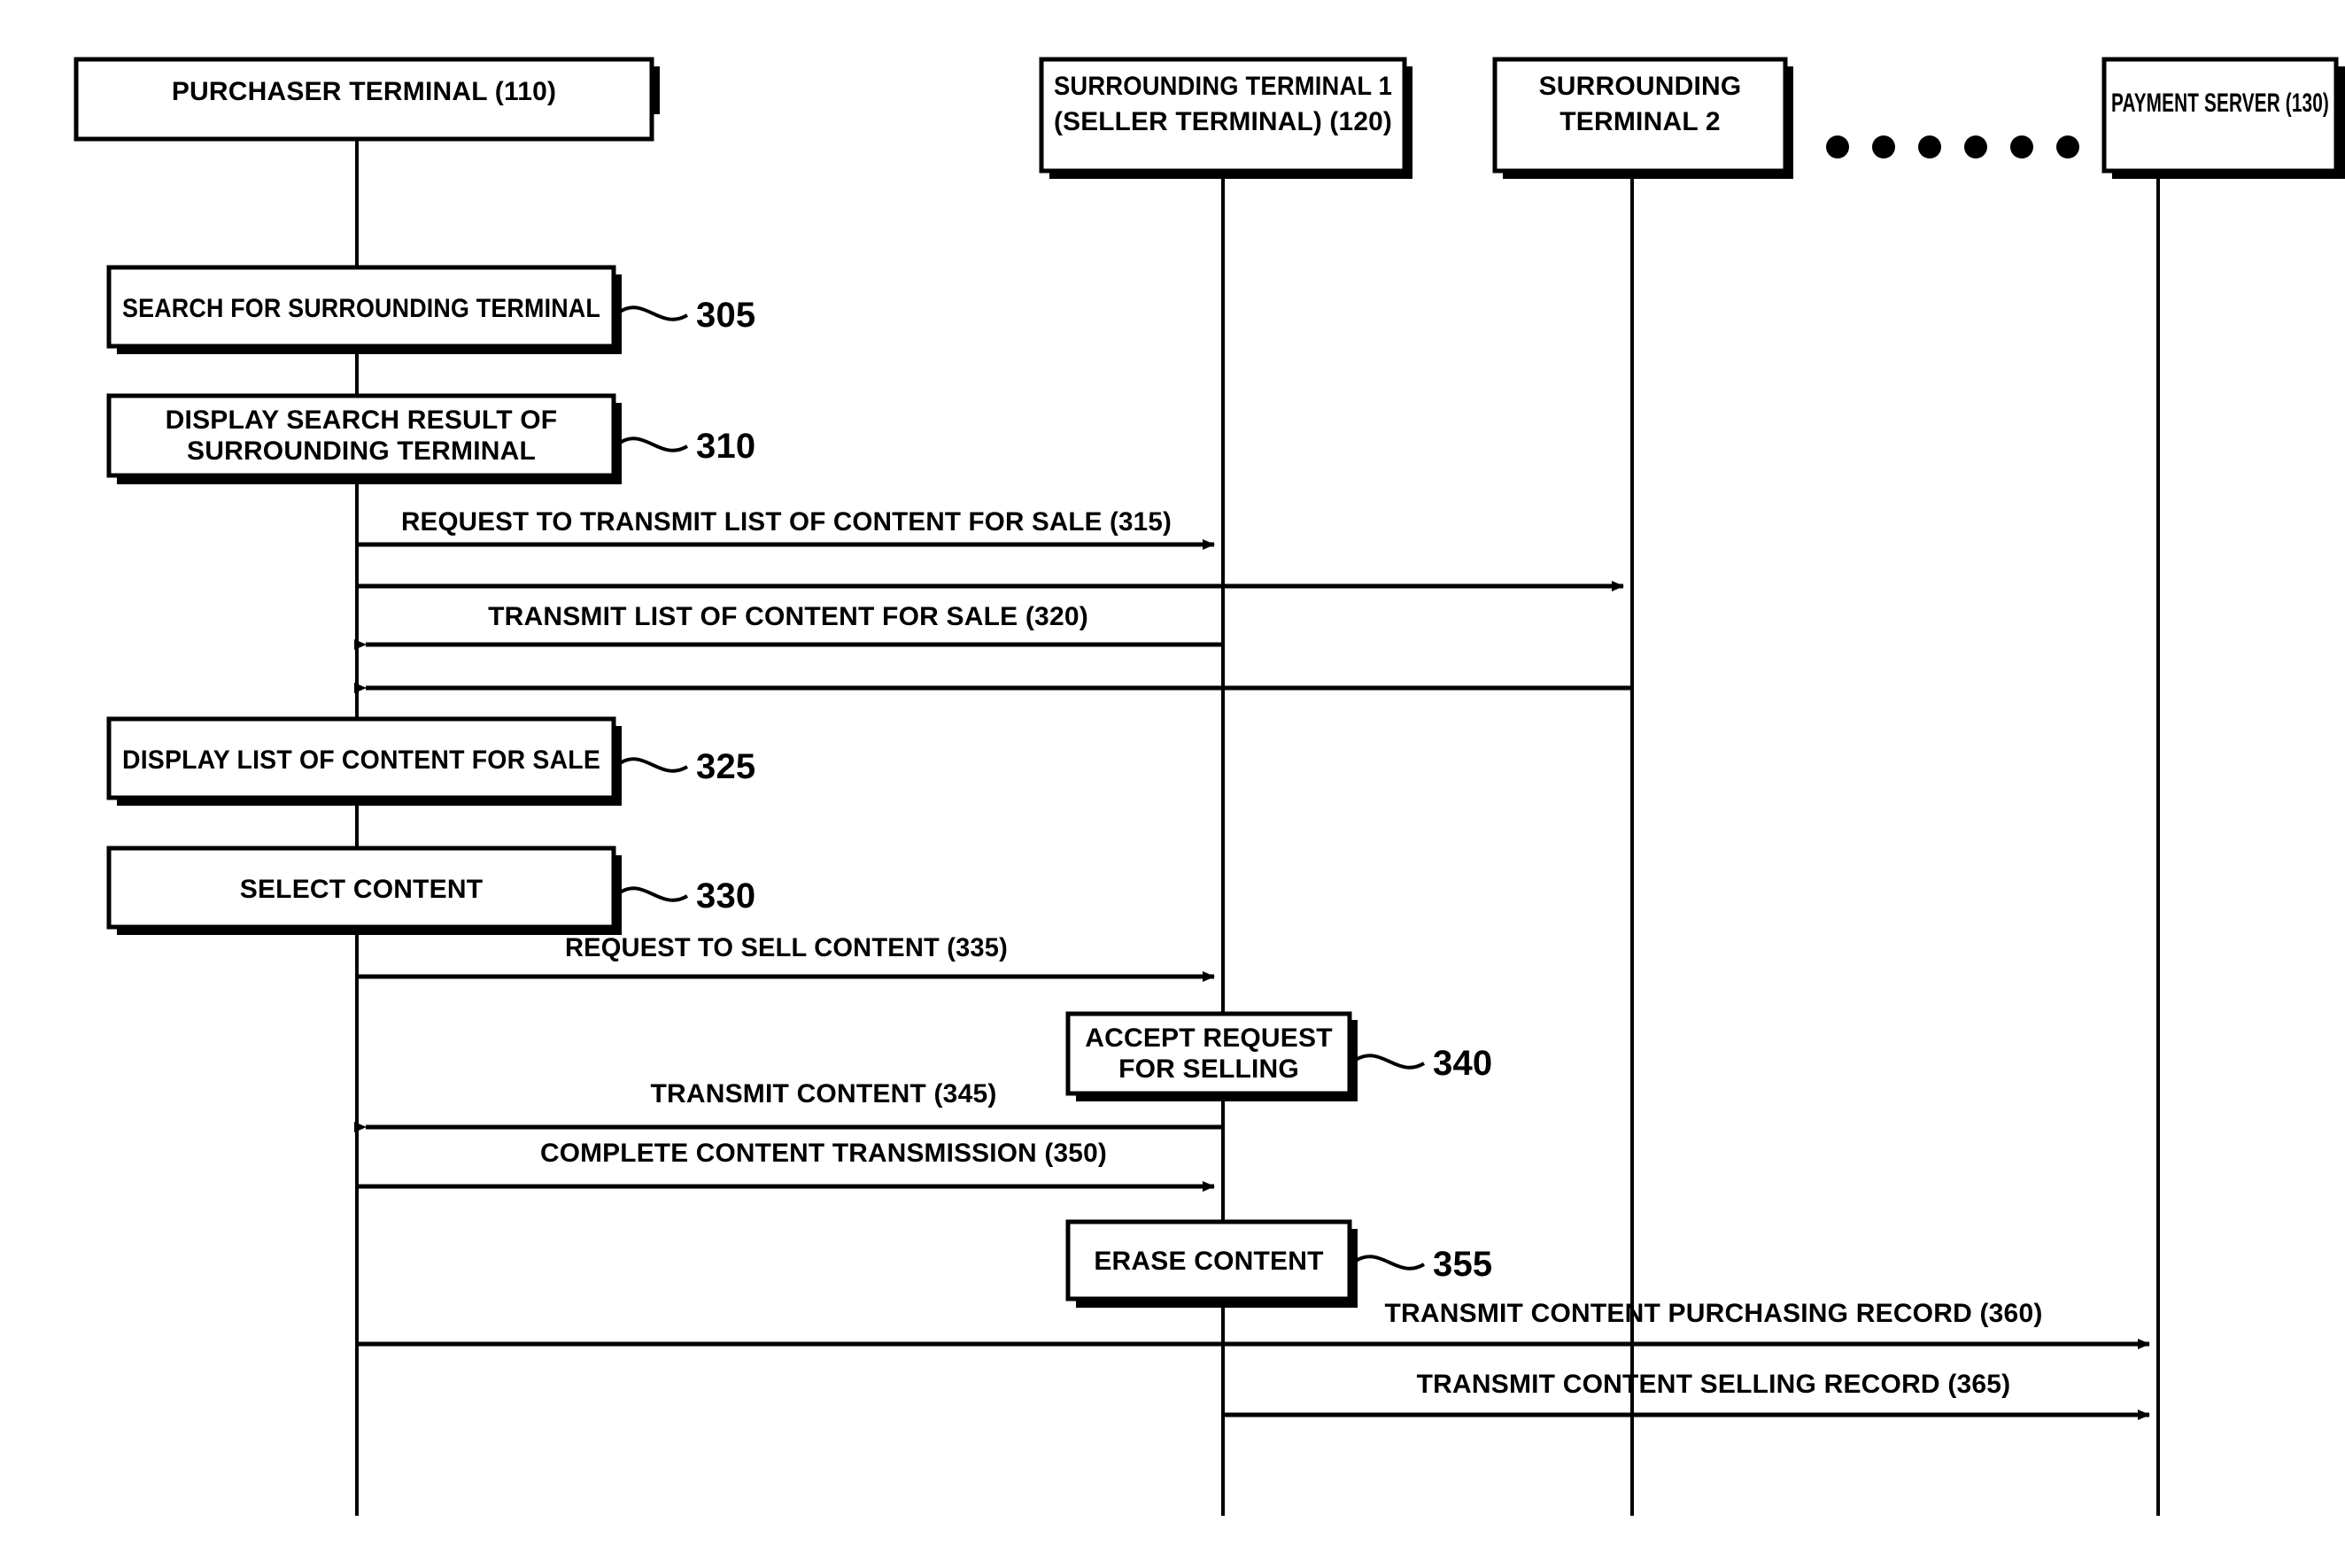 The width and height of the screenshot is (2345, 1568). I want to click on process-box-325: DISPLAY LIST OF CONTENT FOR SALE 325, so click(431, 761).